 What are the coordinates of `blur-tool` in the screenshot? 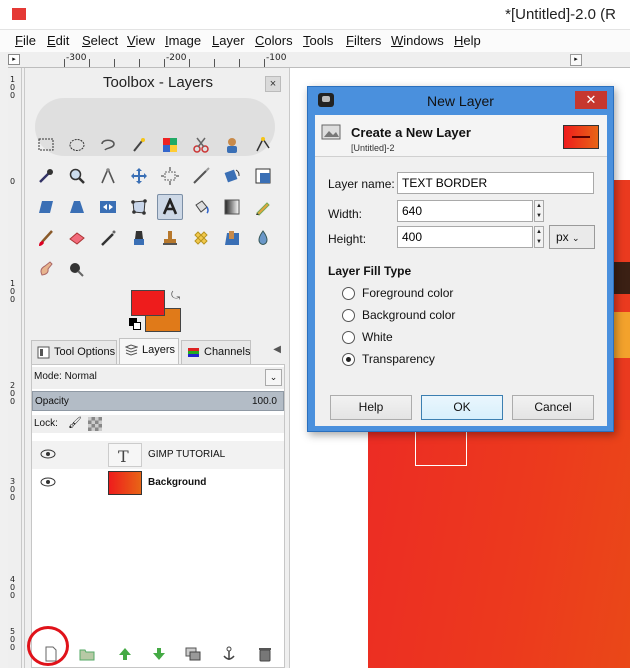 It's located at (263, 238).